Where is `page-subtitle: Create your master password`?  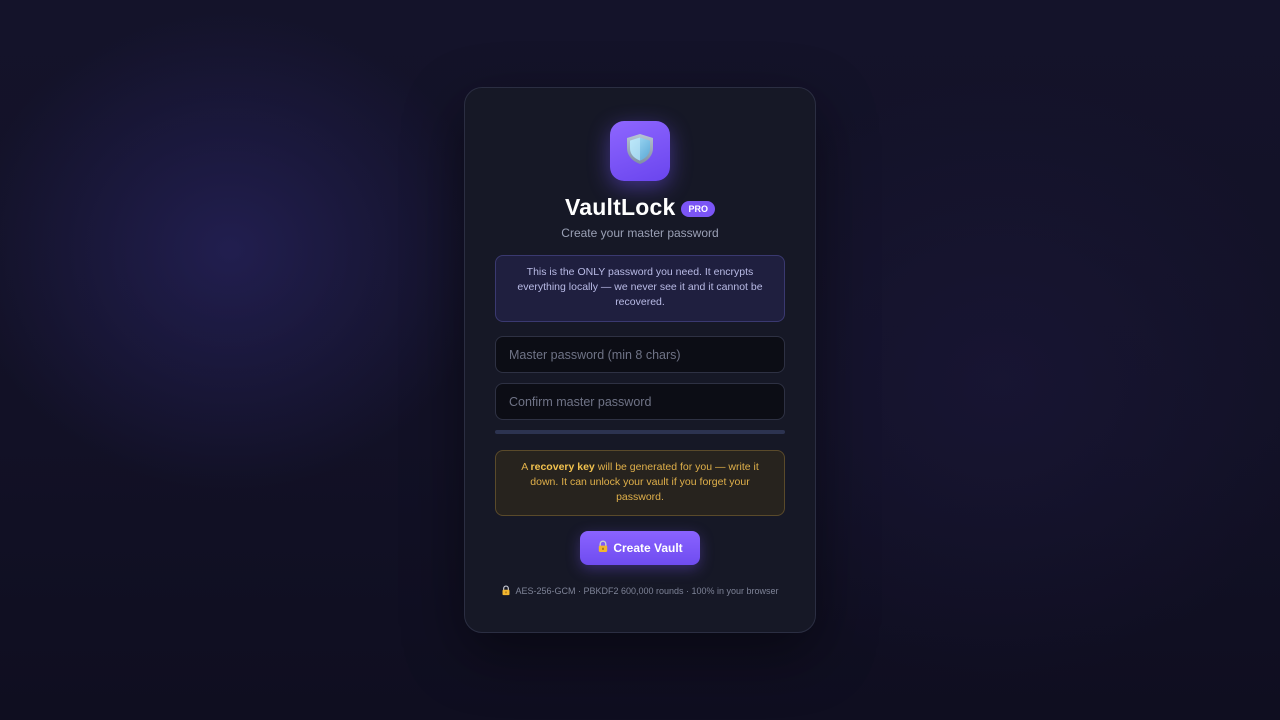
page-subtitle: Create your master password is located at coordinates (640, 233).